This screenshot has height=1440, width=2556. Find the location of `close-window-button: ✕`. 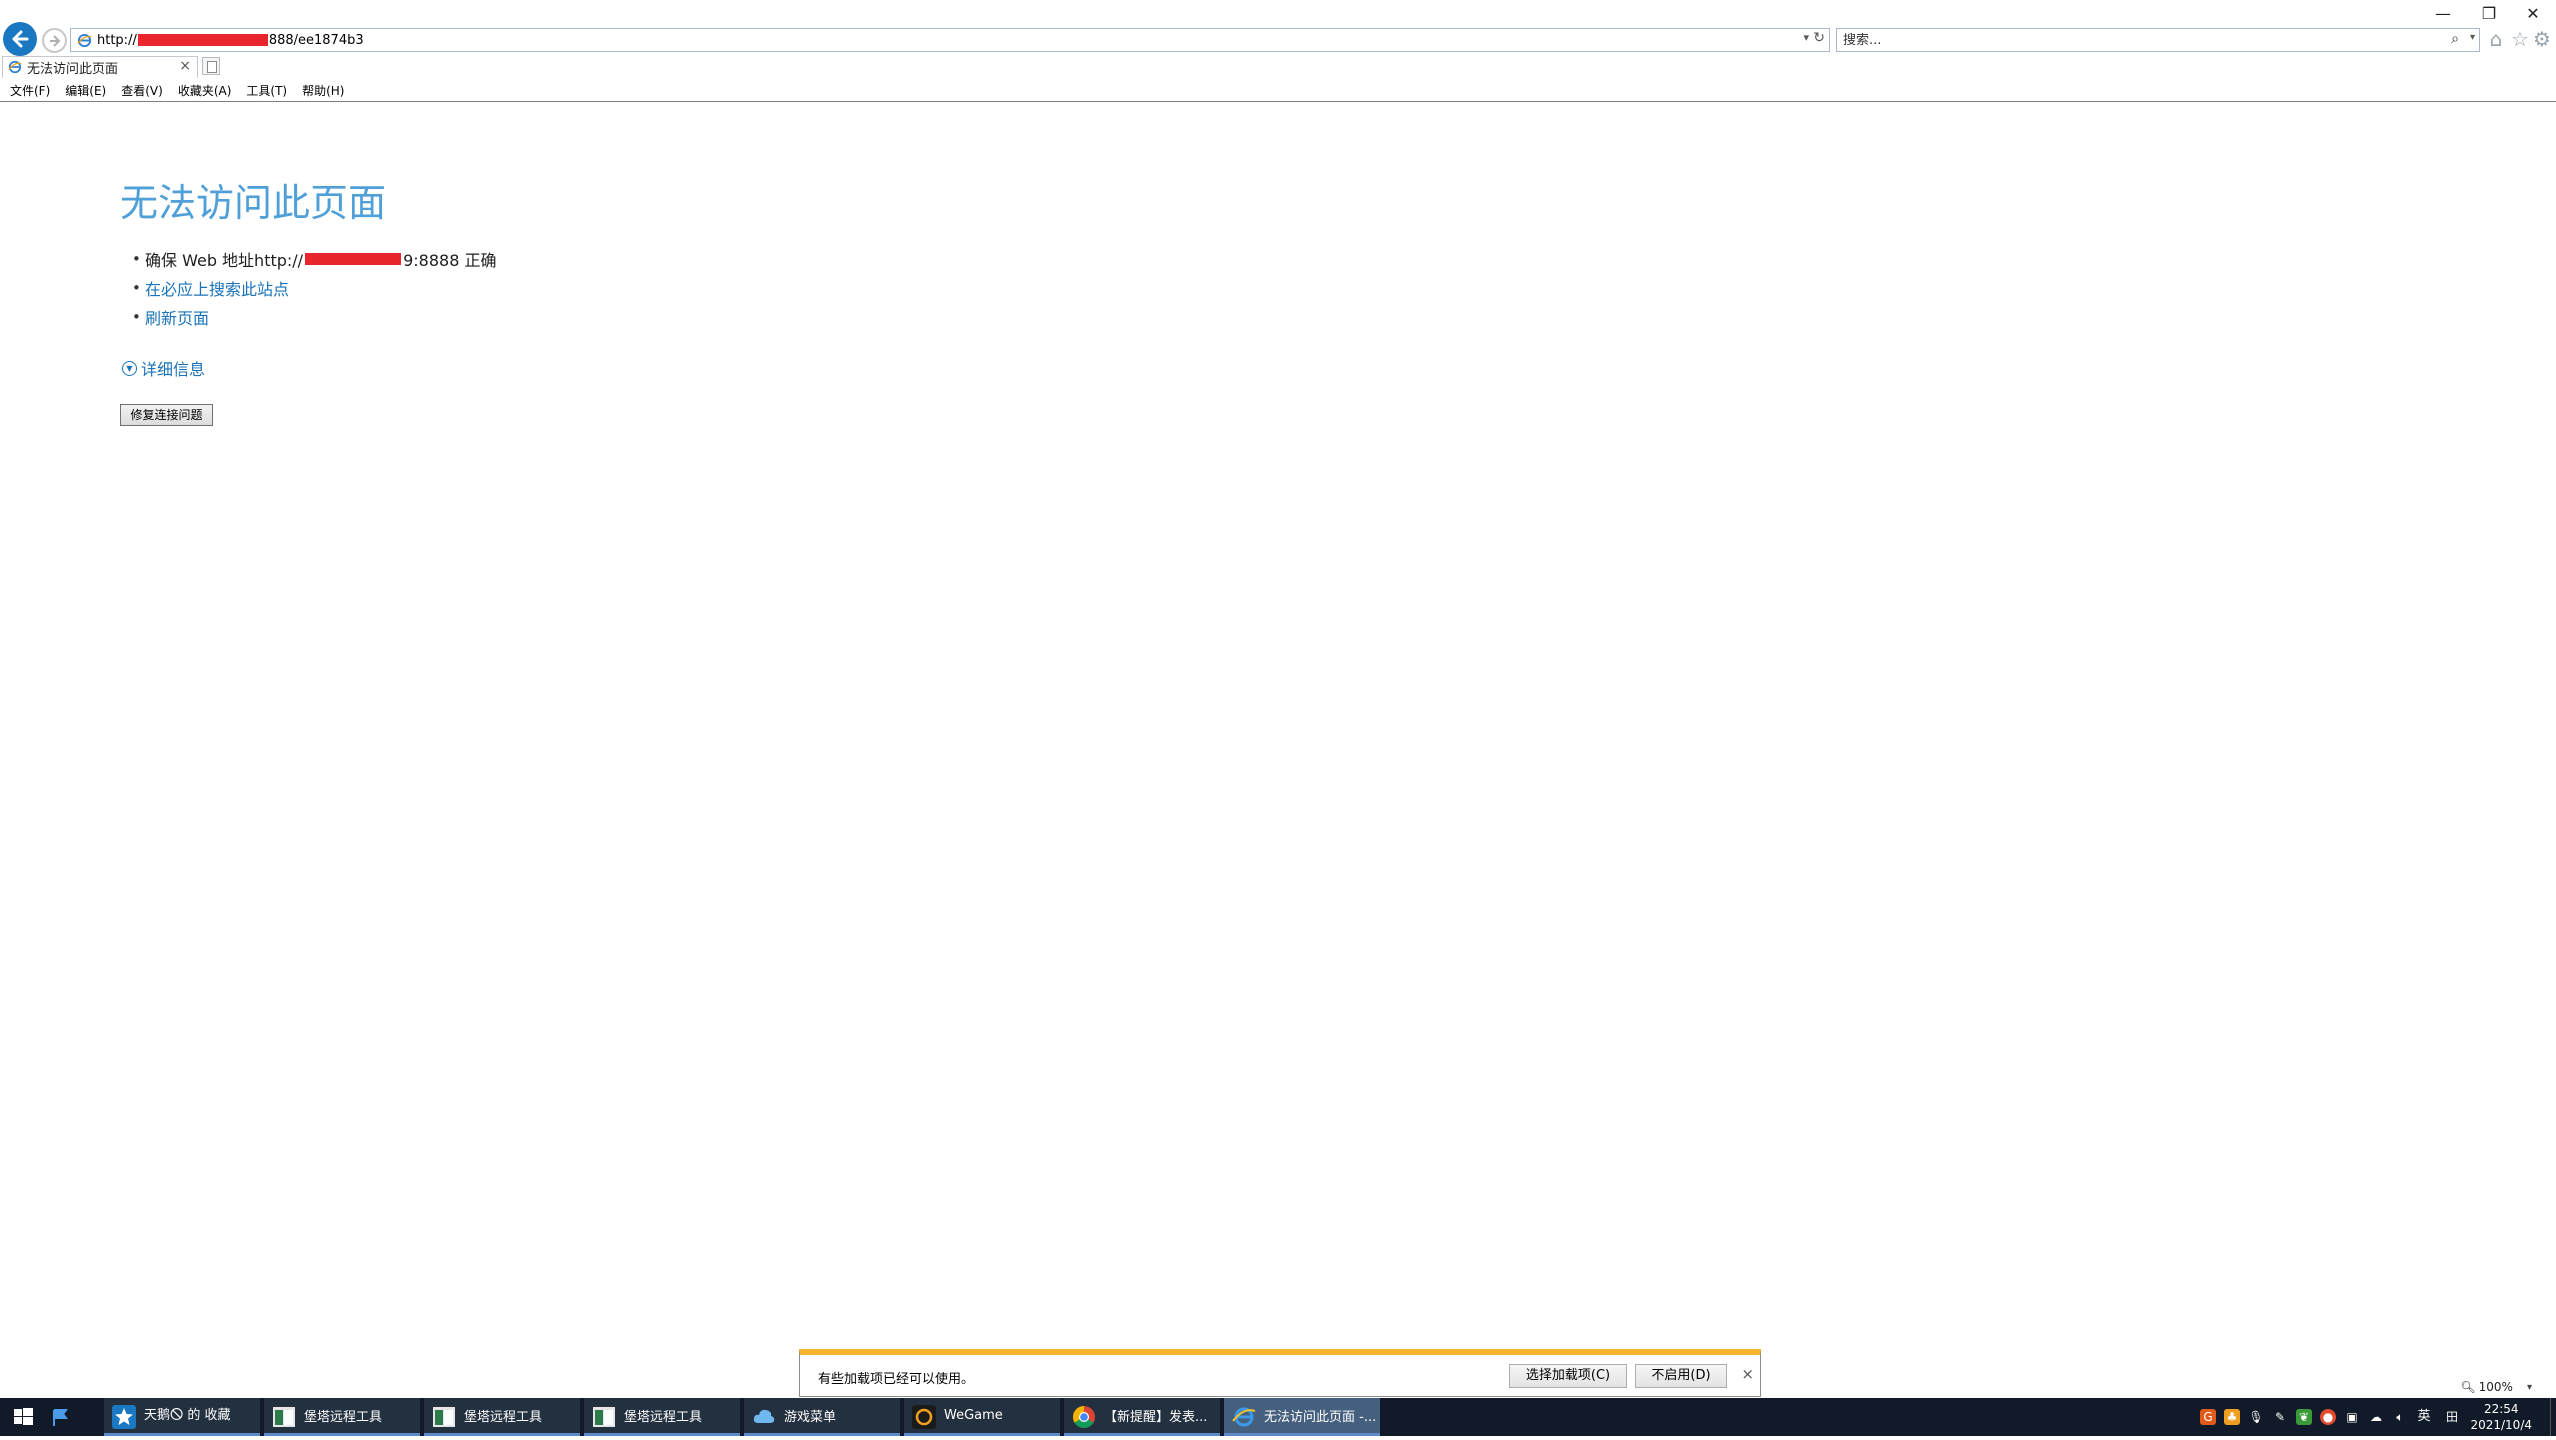

close-window-button: ✕ is located at coordinates (2533, 14).